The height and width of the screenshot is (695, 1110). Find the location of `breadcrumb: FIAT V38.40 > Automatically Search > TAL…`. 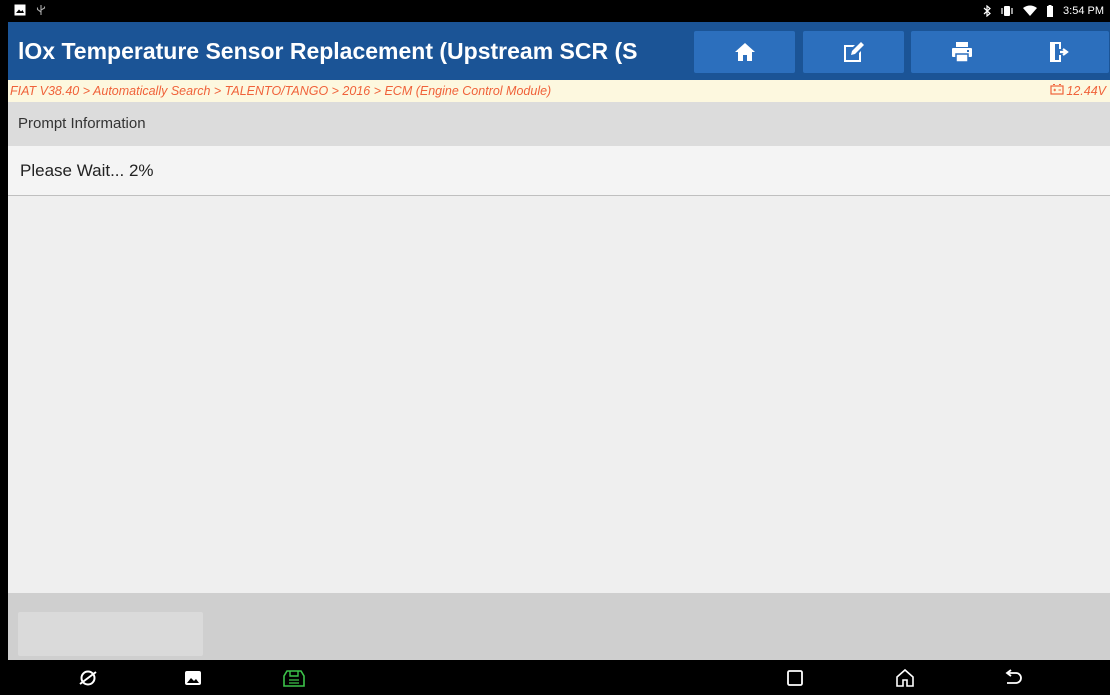

breadcrumb: FIAT V38.40 > Automatically Search > TAL… is located at coordinates (559, 91).